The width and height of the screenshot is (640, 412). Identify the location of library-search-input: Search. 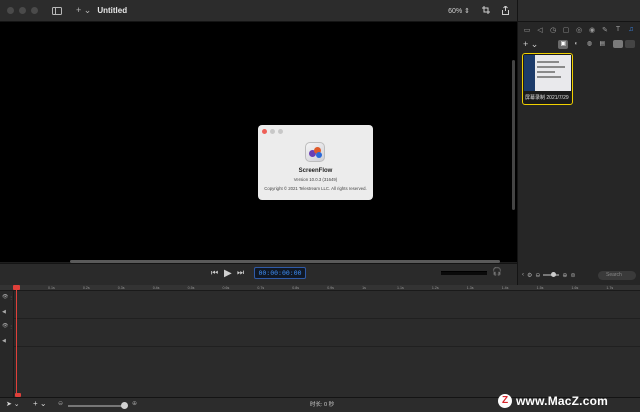
(617, 275).